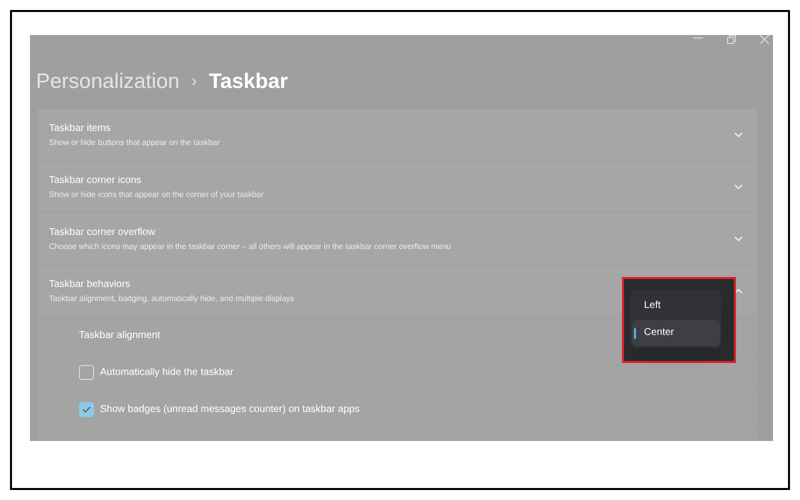  What do you see at coordinates (250, 246) in the screenshot?
I see `card-description: Choose which icons may appear in the taskbar corner – all others will appear in the taskbar corner overflow menu` at bounding box center [250, 246].